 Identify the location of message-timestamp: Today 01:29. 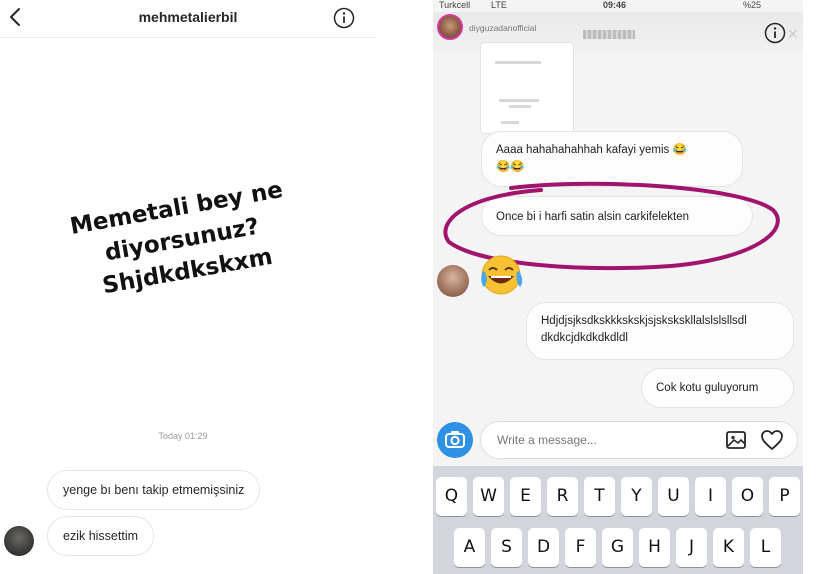
(183, 436).